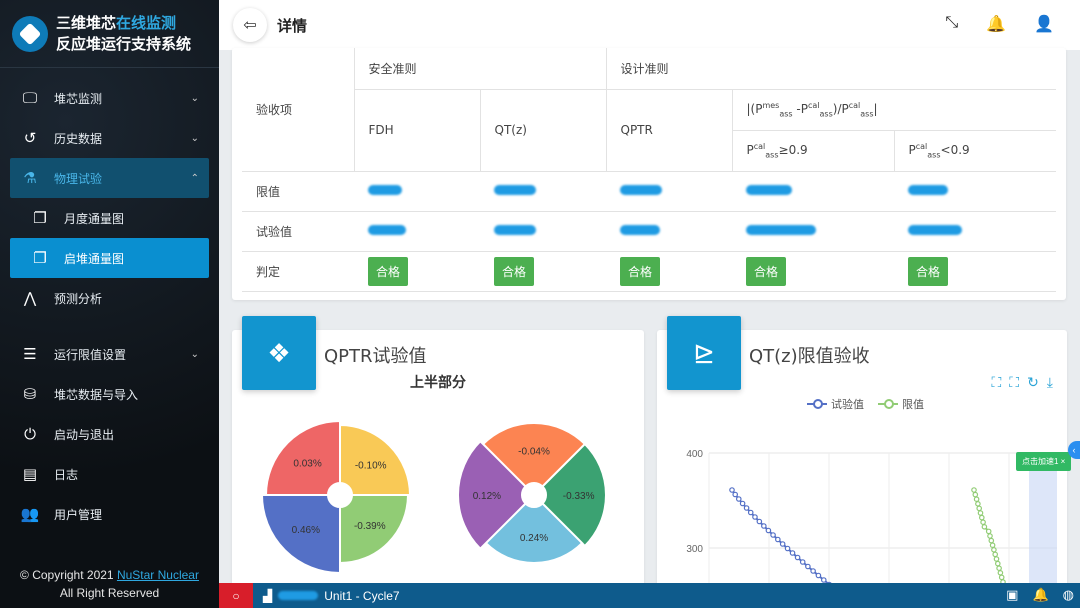  Describe the element at coordinates (996, 24) in the screenshot. I see `alarm-icon: 🔔` at that location.